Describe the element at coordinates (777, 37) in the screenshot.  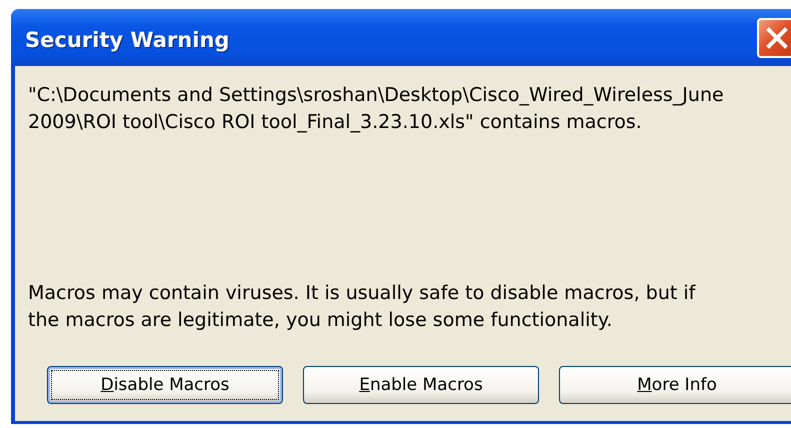
I see `close-icon` at that location.